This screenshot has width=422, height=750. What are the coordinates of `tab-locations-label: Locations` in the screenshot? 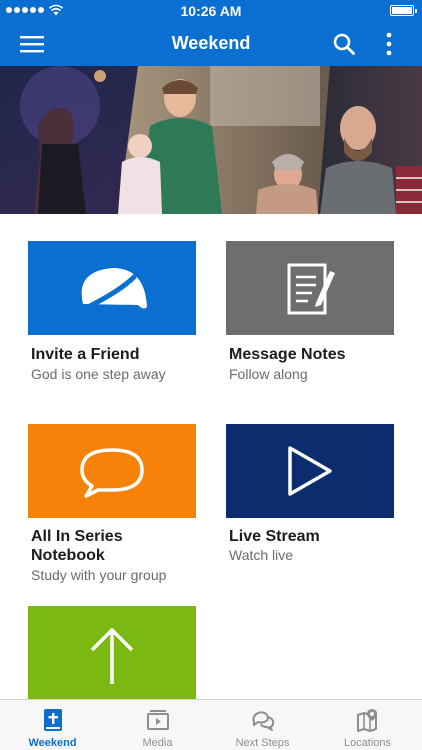 It's located at (367, 743).